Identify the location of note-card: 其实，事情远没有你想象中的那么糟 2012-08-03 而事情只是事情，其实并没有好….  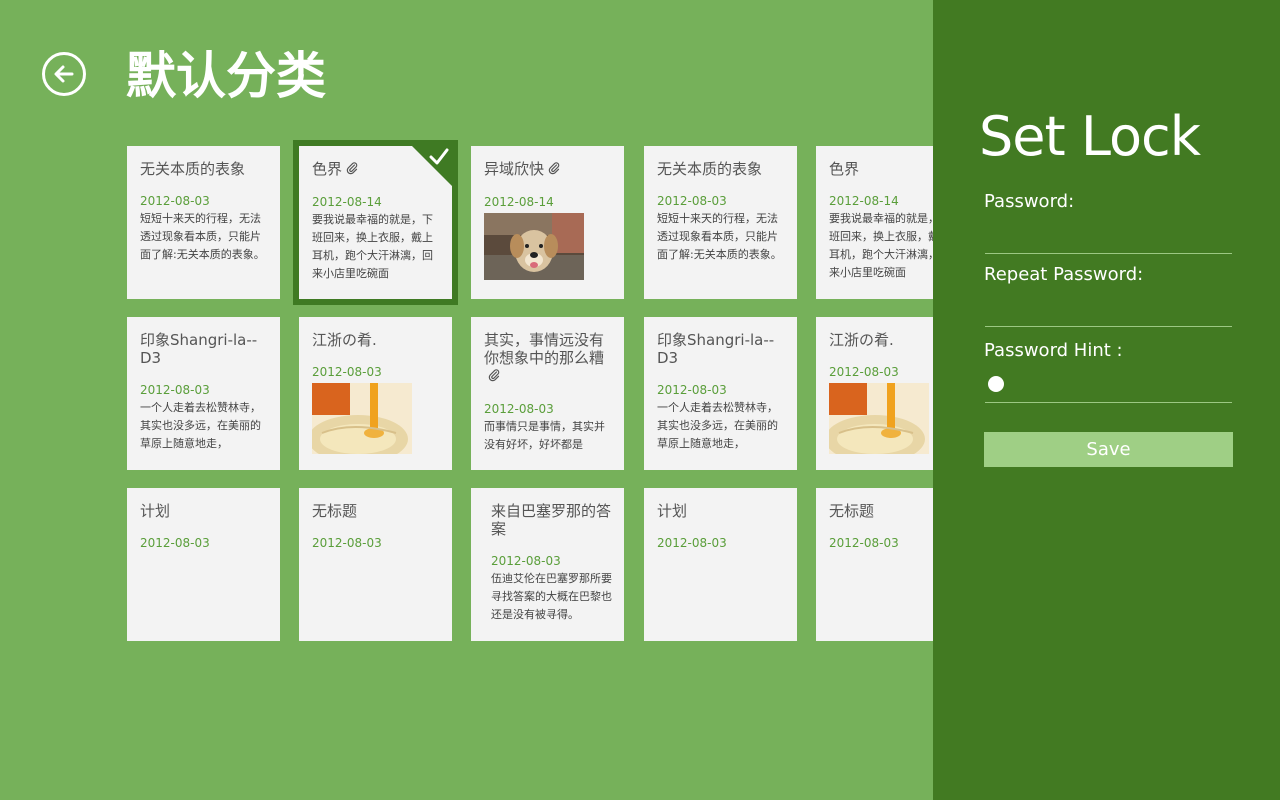
(547, 393).